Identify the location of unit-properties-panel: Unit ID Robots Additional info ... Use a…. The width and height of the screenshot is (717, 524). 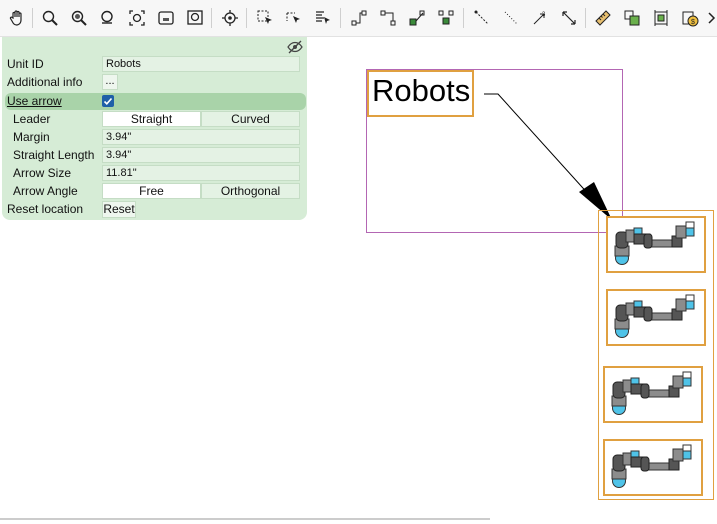
(154, 128).